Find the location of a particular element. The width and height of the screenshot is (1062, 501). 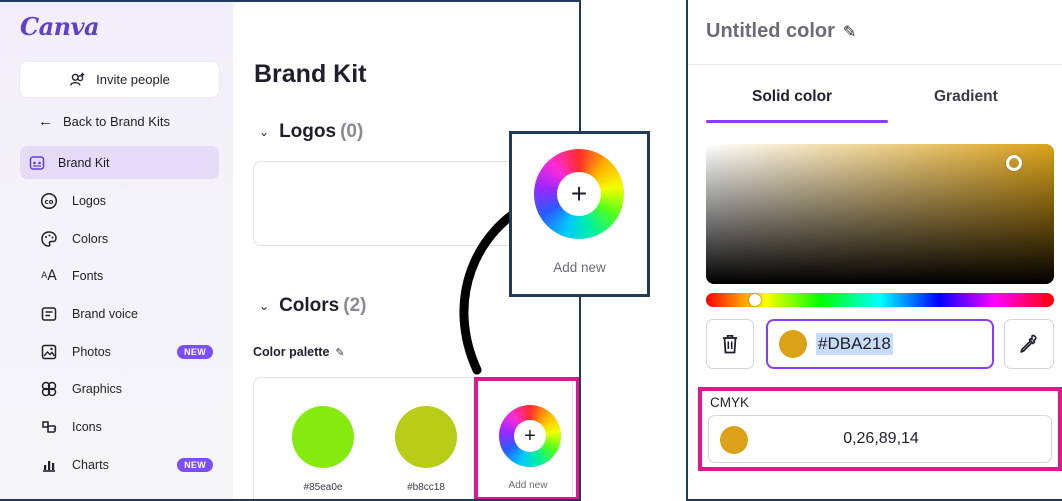

eyedropper-button is located at coordinates (1029, 344).